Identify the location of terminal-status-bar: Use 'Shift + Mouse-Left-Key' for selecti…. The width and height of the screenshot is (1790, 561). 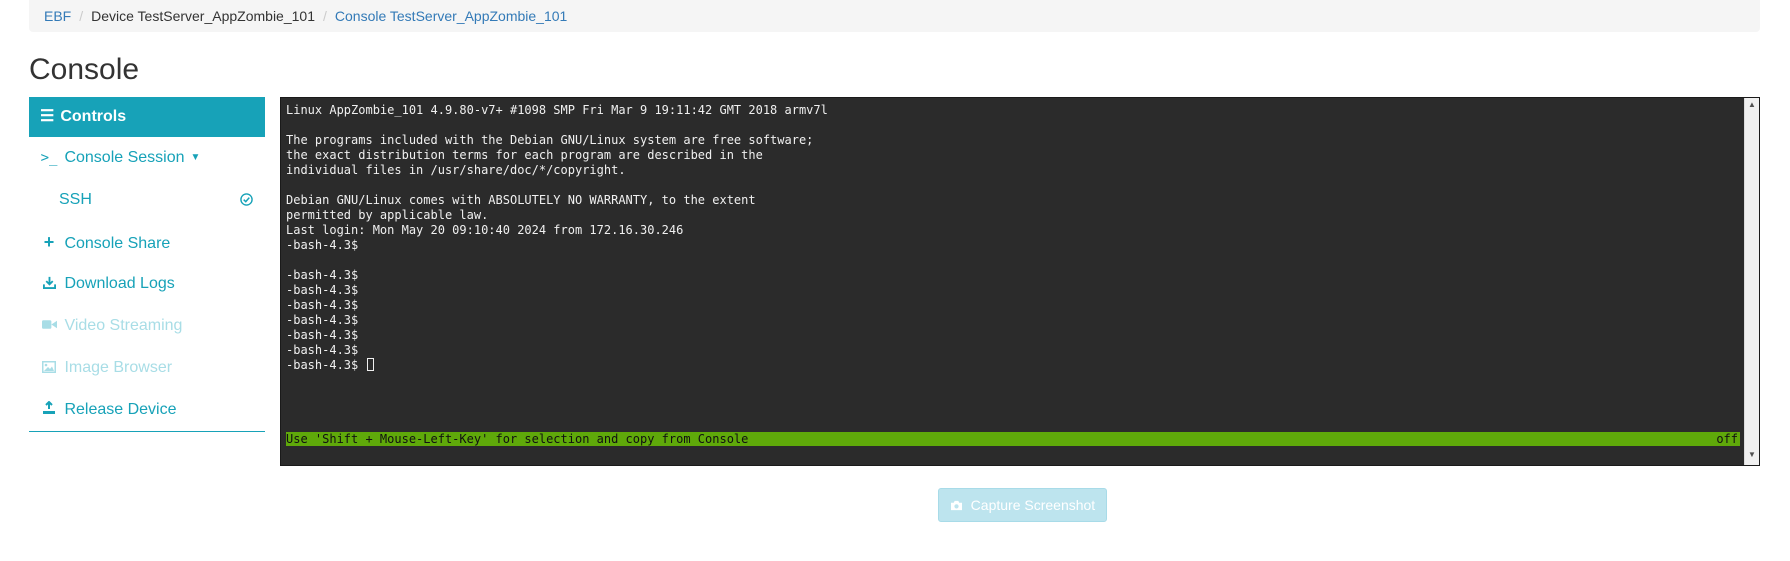
(1013, 439).